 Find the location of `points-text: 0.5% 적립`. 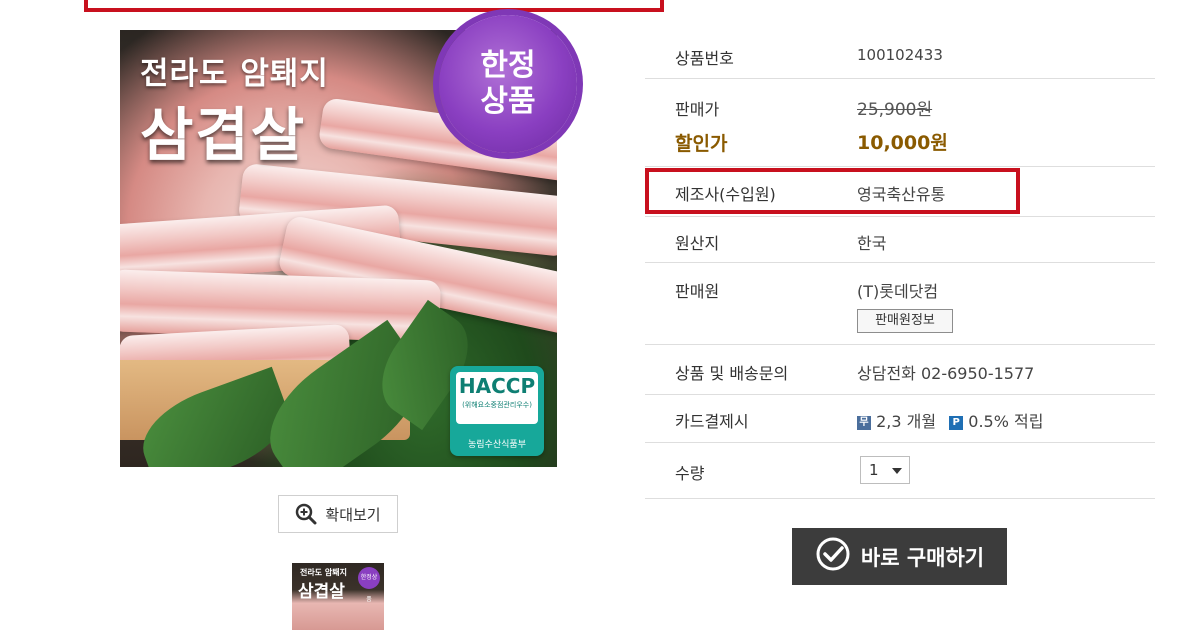

points-text: 0.5% 적립 is located at coordinates (1006, 421).